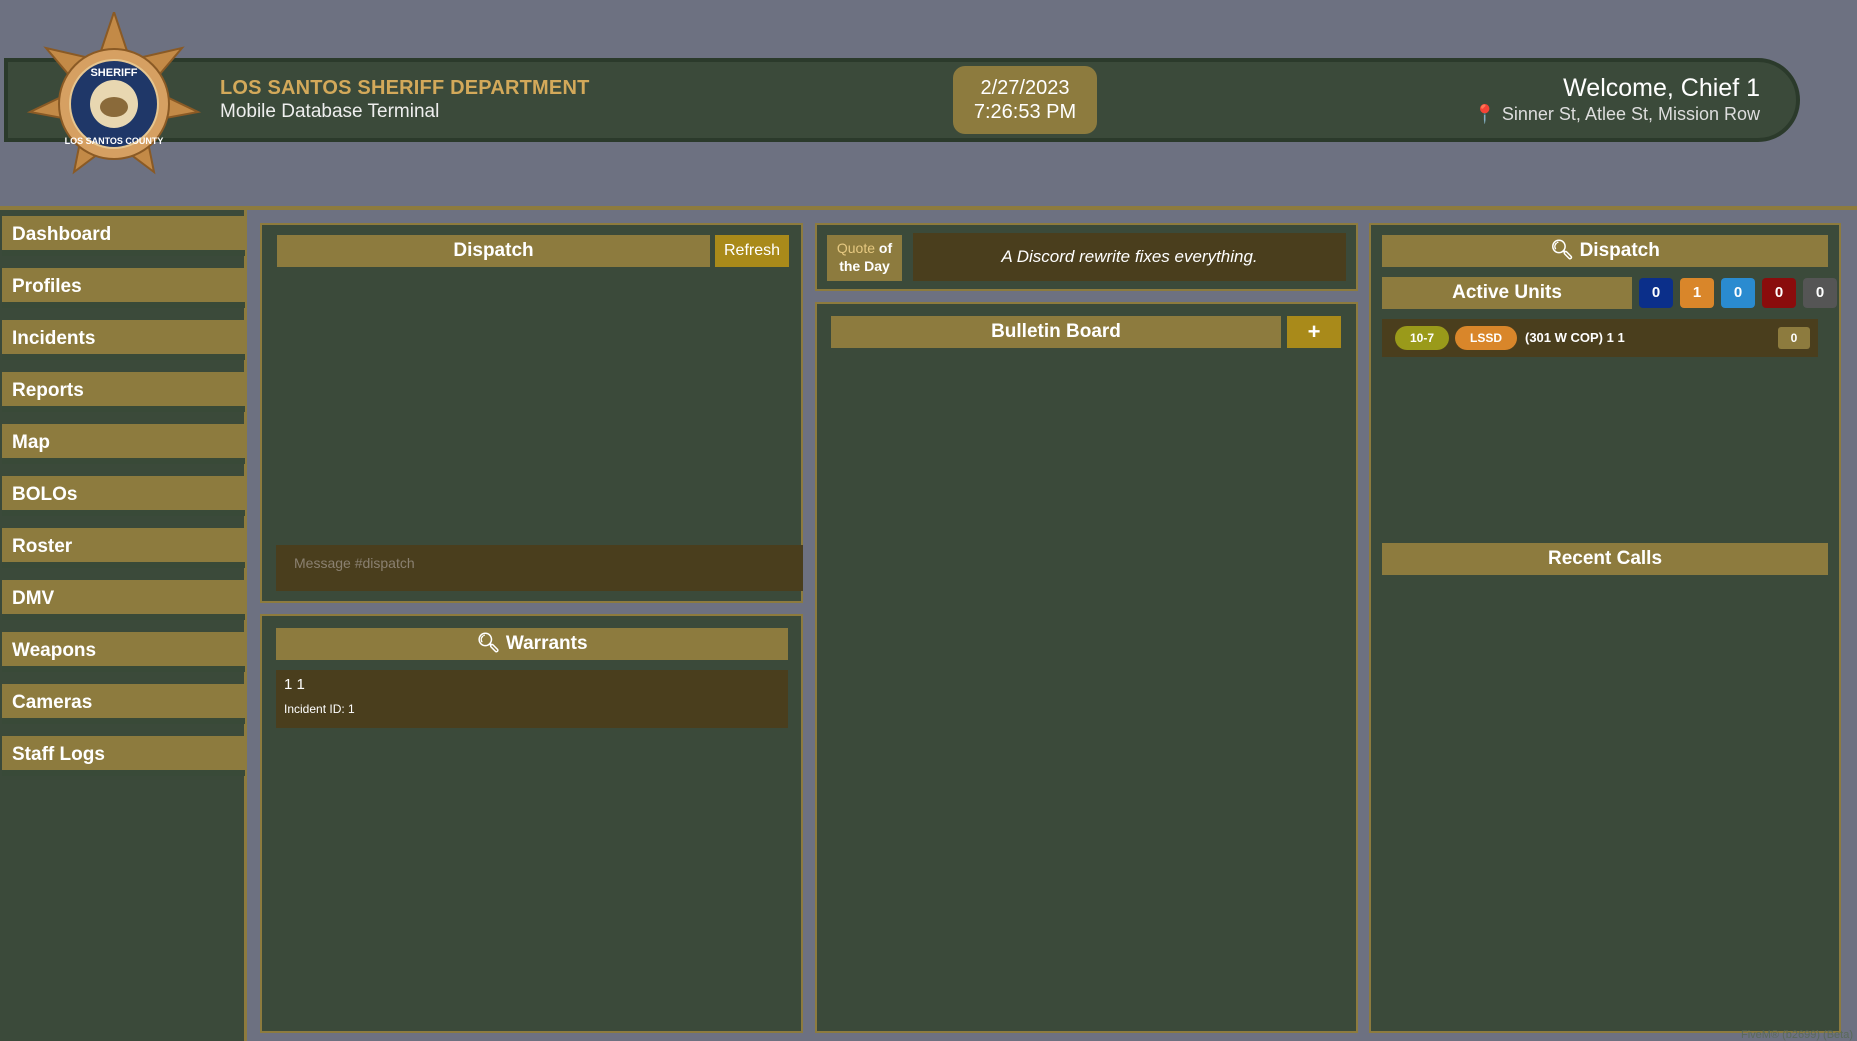  I want to click on warrant-incident-id: Incident ID: 1, so click(319, 709).